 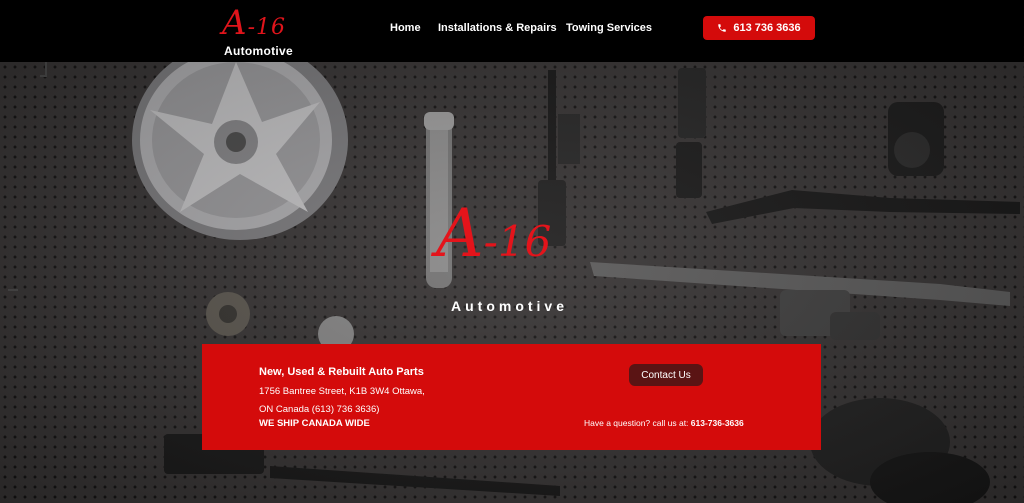 I want to click on phone-button: 613 736 3636, so click(x=759, y=28).